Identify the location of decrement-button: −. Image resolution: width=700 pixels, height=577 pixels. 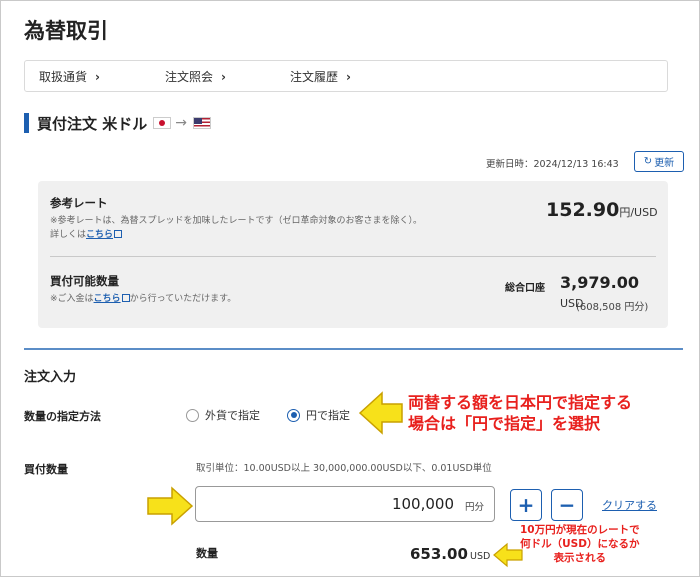
(567, 505).